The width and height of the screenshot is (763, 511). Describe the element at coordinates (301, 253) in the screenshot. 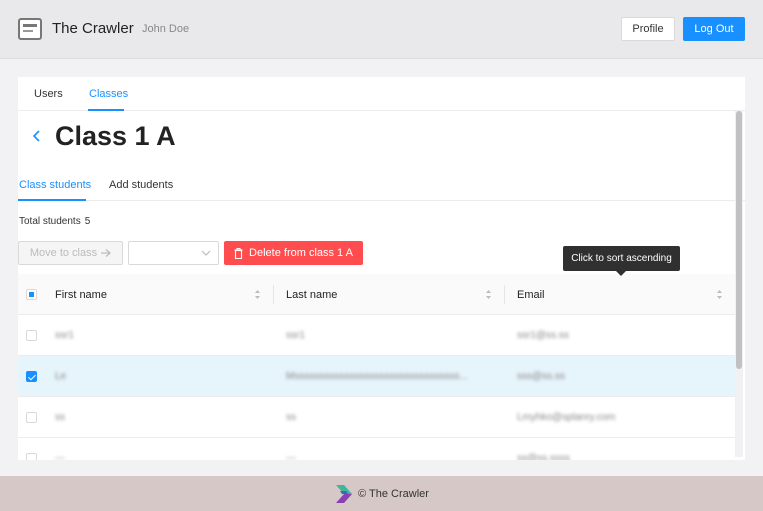

I see `delete-from-class-label: Delete from class 1 A` at that location.